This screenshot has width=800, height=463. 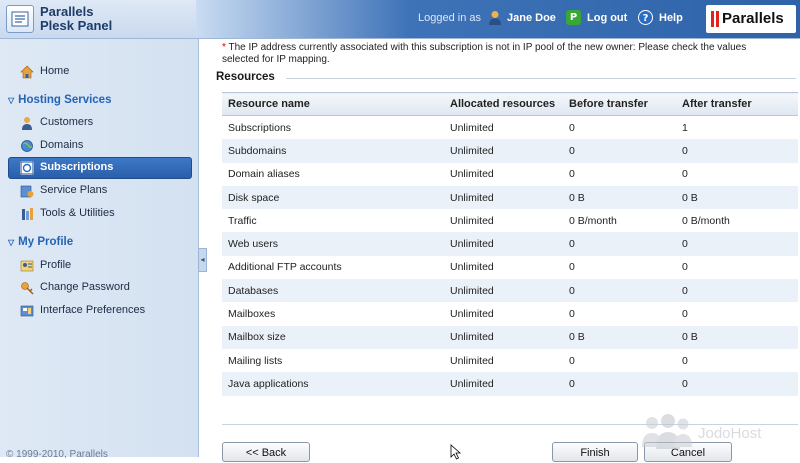 What do you see at coordinates (98, 146) in the screenshot?
I see `sidebar-item-domains: Domains` at bounding box center [98, 146].